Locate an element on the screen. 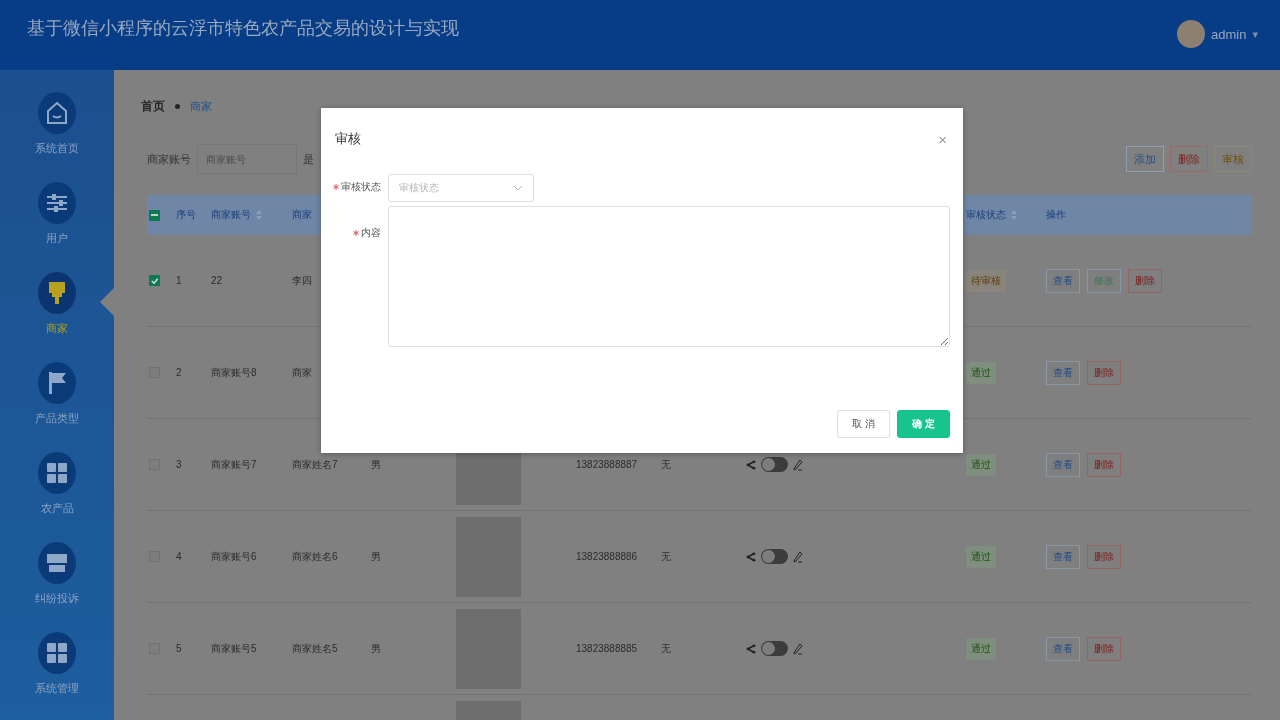 This screenshot has height=720, width=1280. avatar is located at coordinates (1191, 34).